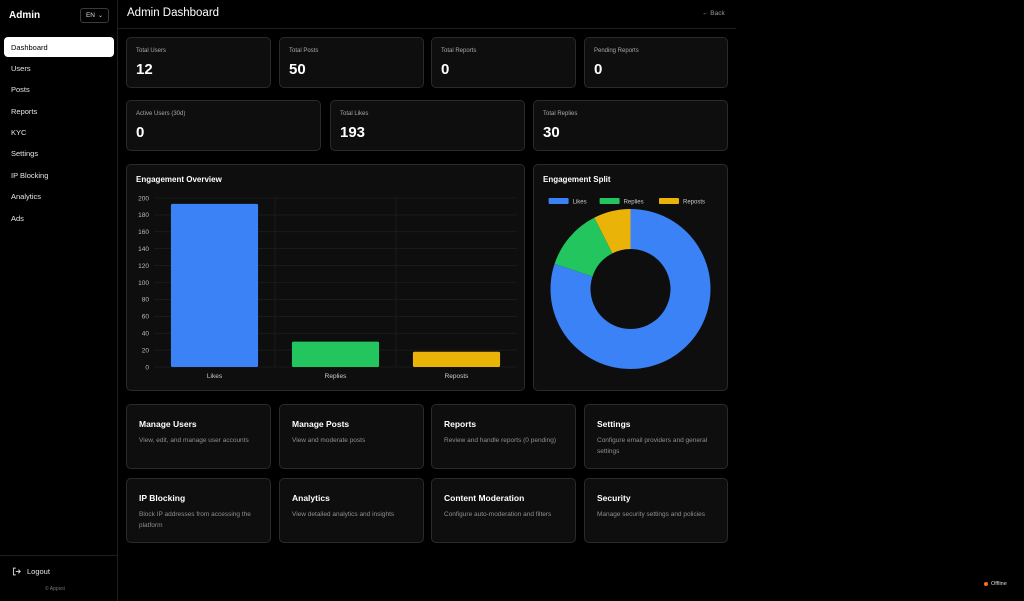  What do you see at coordinates (24, 111) in the screenshot?
I see `sidebar-item-label: Reports` at bounding box center [24, 111].